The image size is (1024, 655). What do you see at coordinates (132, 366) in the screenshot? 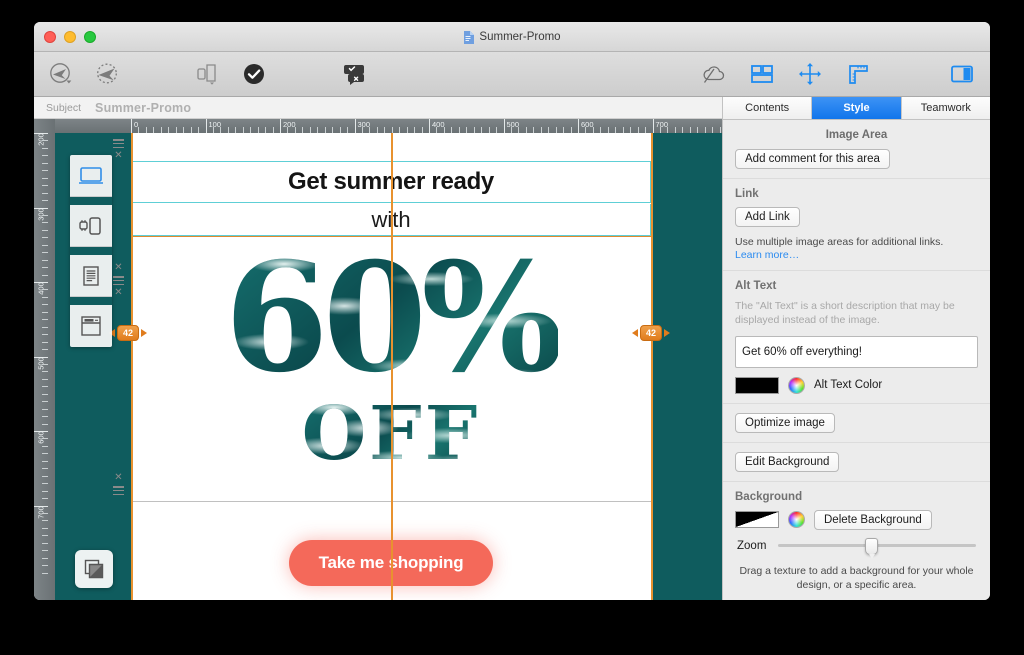
I see `guide-left` at bounding box center [132, 366].